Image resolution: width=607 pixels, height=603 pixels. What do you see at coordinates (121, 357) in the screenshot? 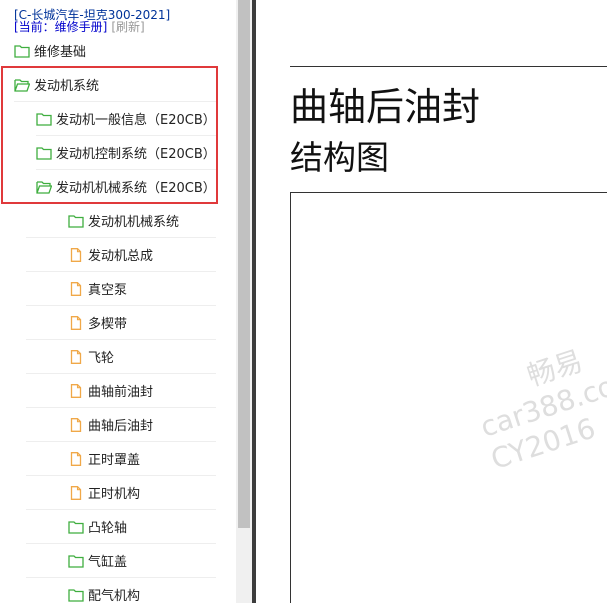
I see `tree-item-flywheel: 飞轮` at bounding box center [121, 357].